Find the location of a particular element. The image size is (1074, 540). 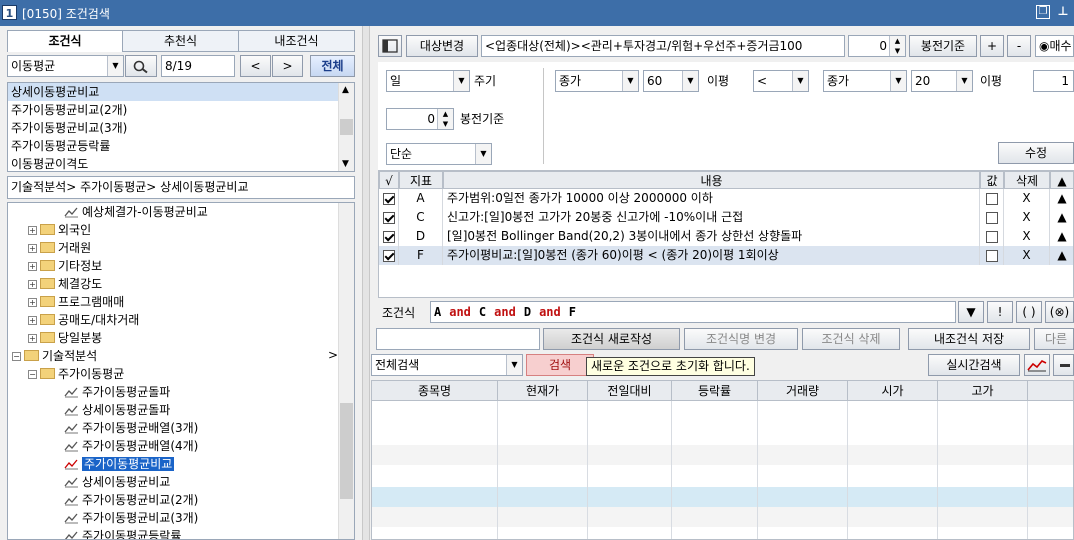

tree-item: 주가이동평균비교 is located at coordinates (119, 464).